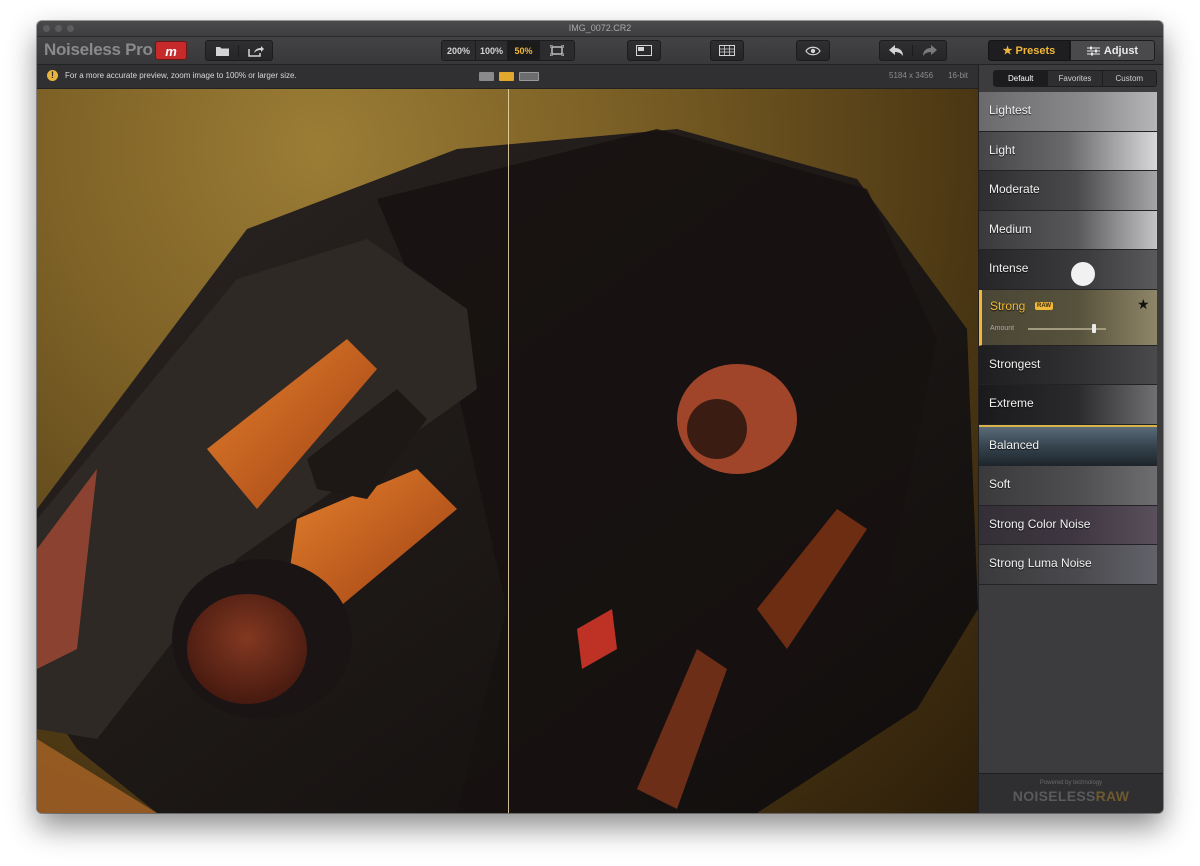 This screenshot has width=1200, height=866. I want to click on preset-strong-luma-noise: Strong Luma Noise, so click(1068, 565).